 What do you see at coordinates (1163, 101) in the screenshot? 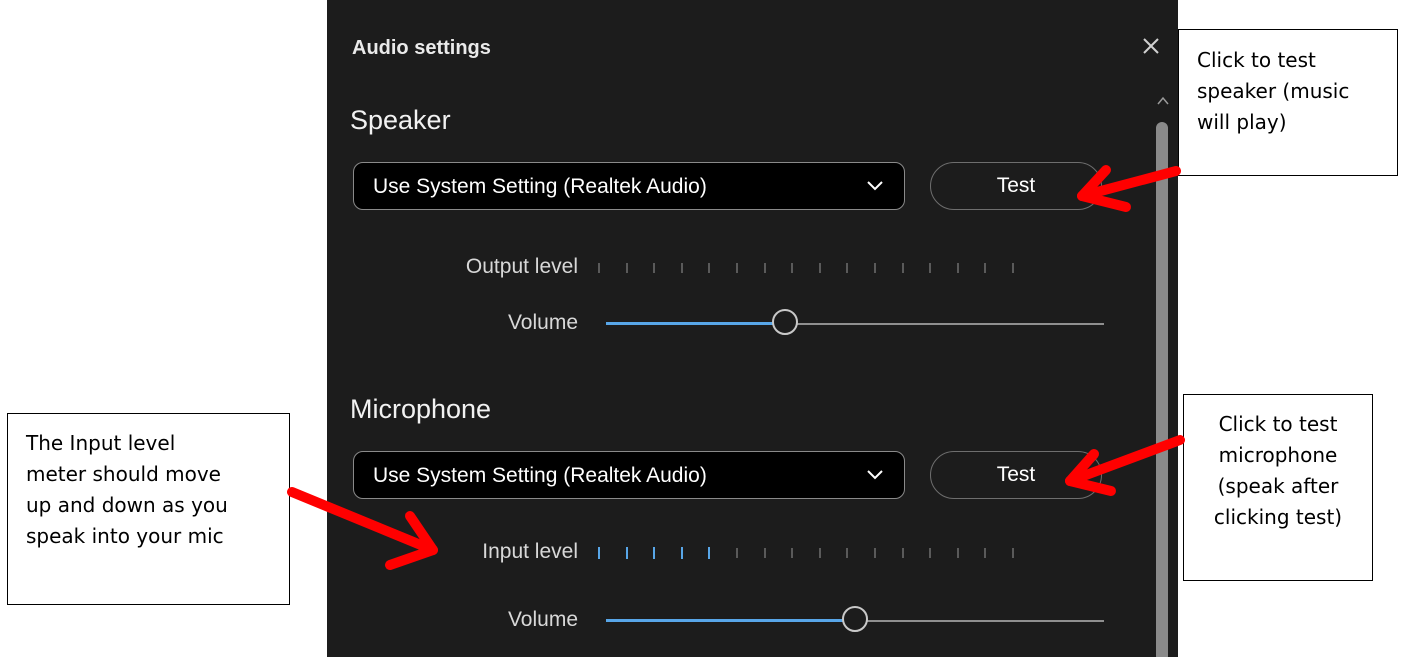
I see `chevron-up-icon` at bounding box center [1163, 101].